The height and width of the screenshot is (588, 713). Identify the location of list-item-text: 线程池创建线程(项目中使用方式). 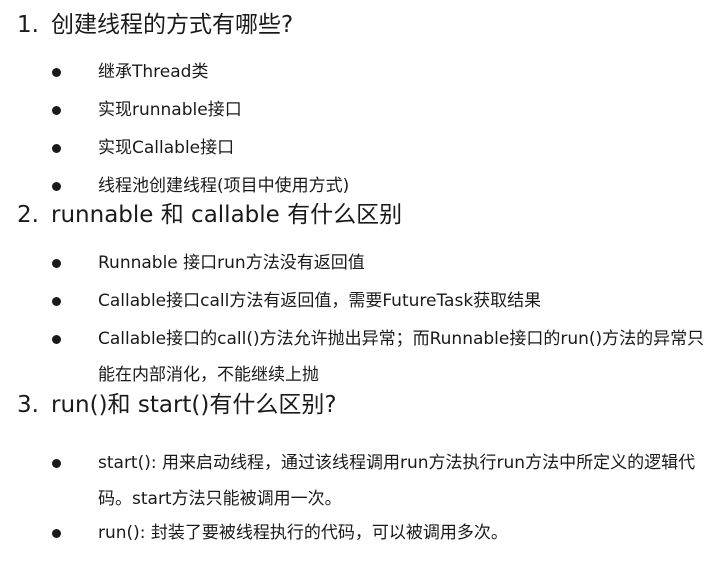
(224, 186).